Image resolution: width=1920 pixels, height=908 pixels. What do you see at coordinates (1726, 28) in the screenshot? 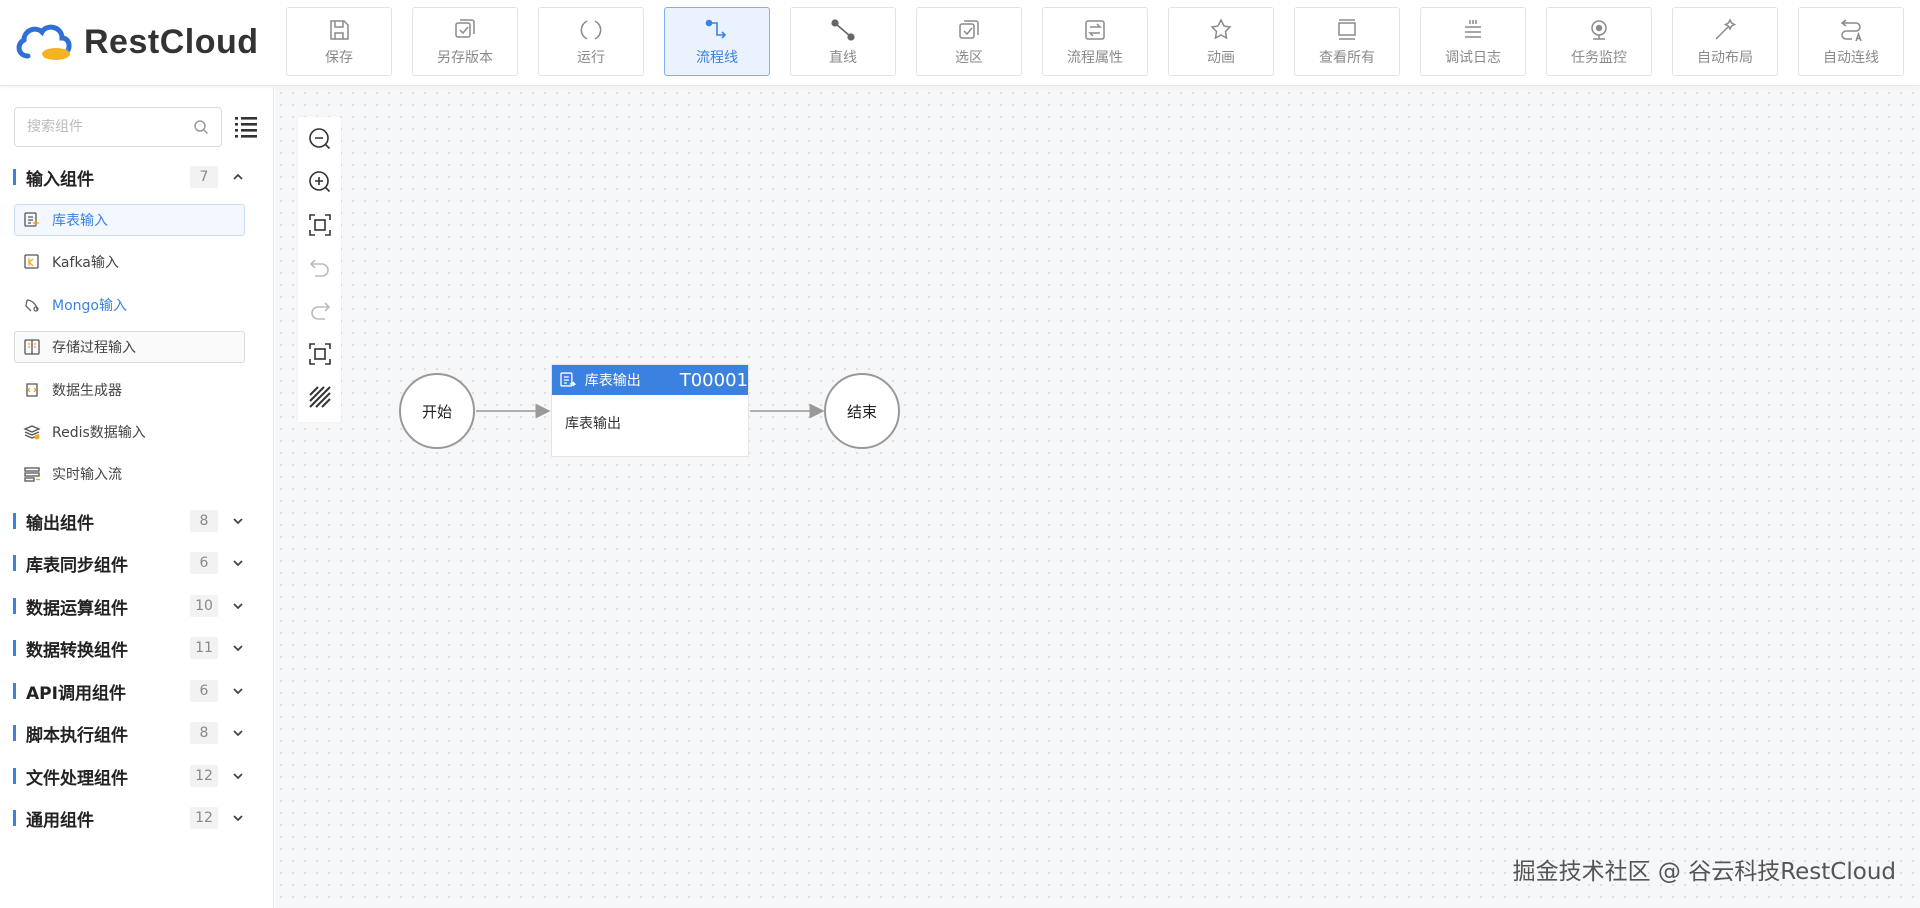
I see `auto-layout-icon` at bounding box center [1726, 28].